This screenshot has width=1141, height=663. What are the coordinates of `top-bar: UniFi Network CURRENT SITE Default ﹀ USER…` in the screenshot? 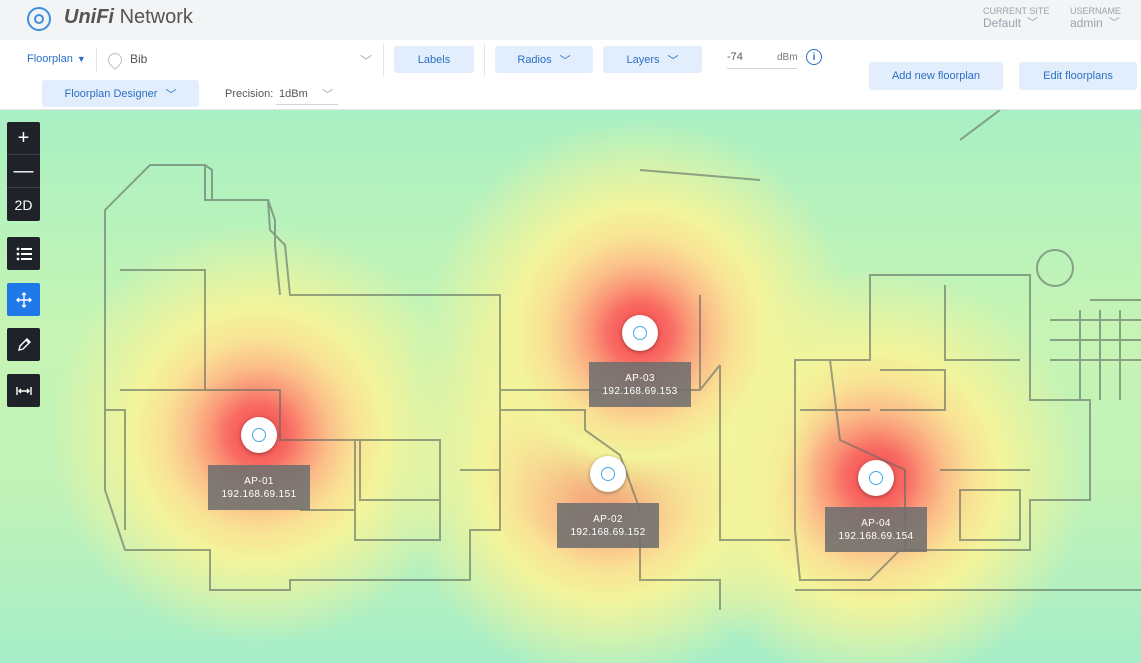 It's located at (570, 20).